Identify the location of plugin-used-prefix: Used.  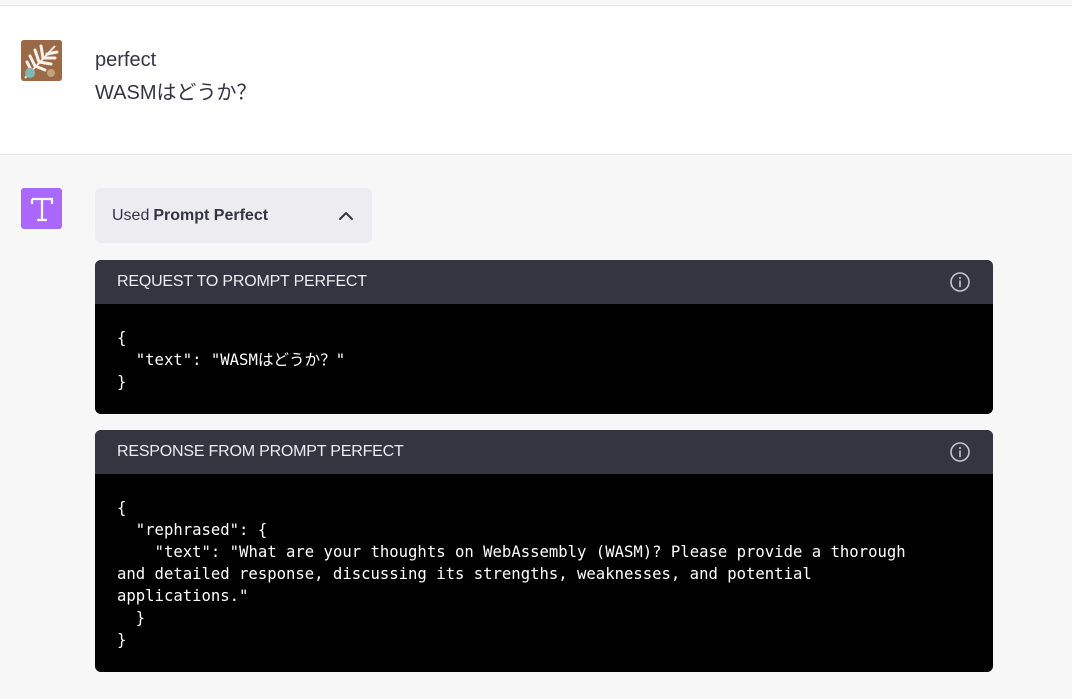
(131, 215).